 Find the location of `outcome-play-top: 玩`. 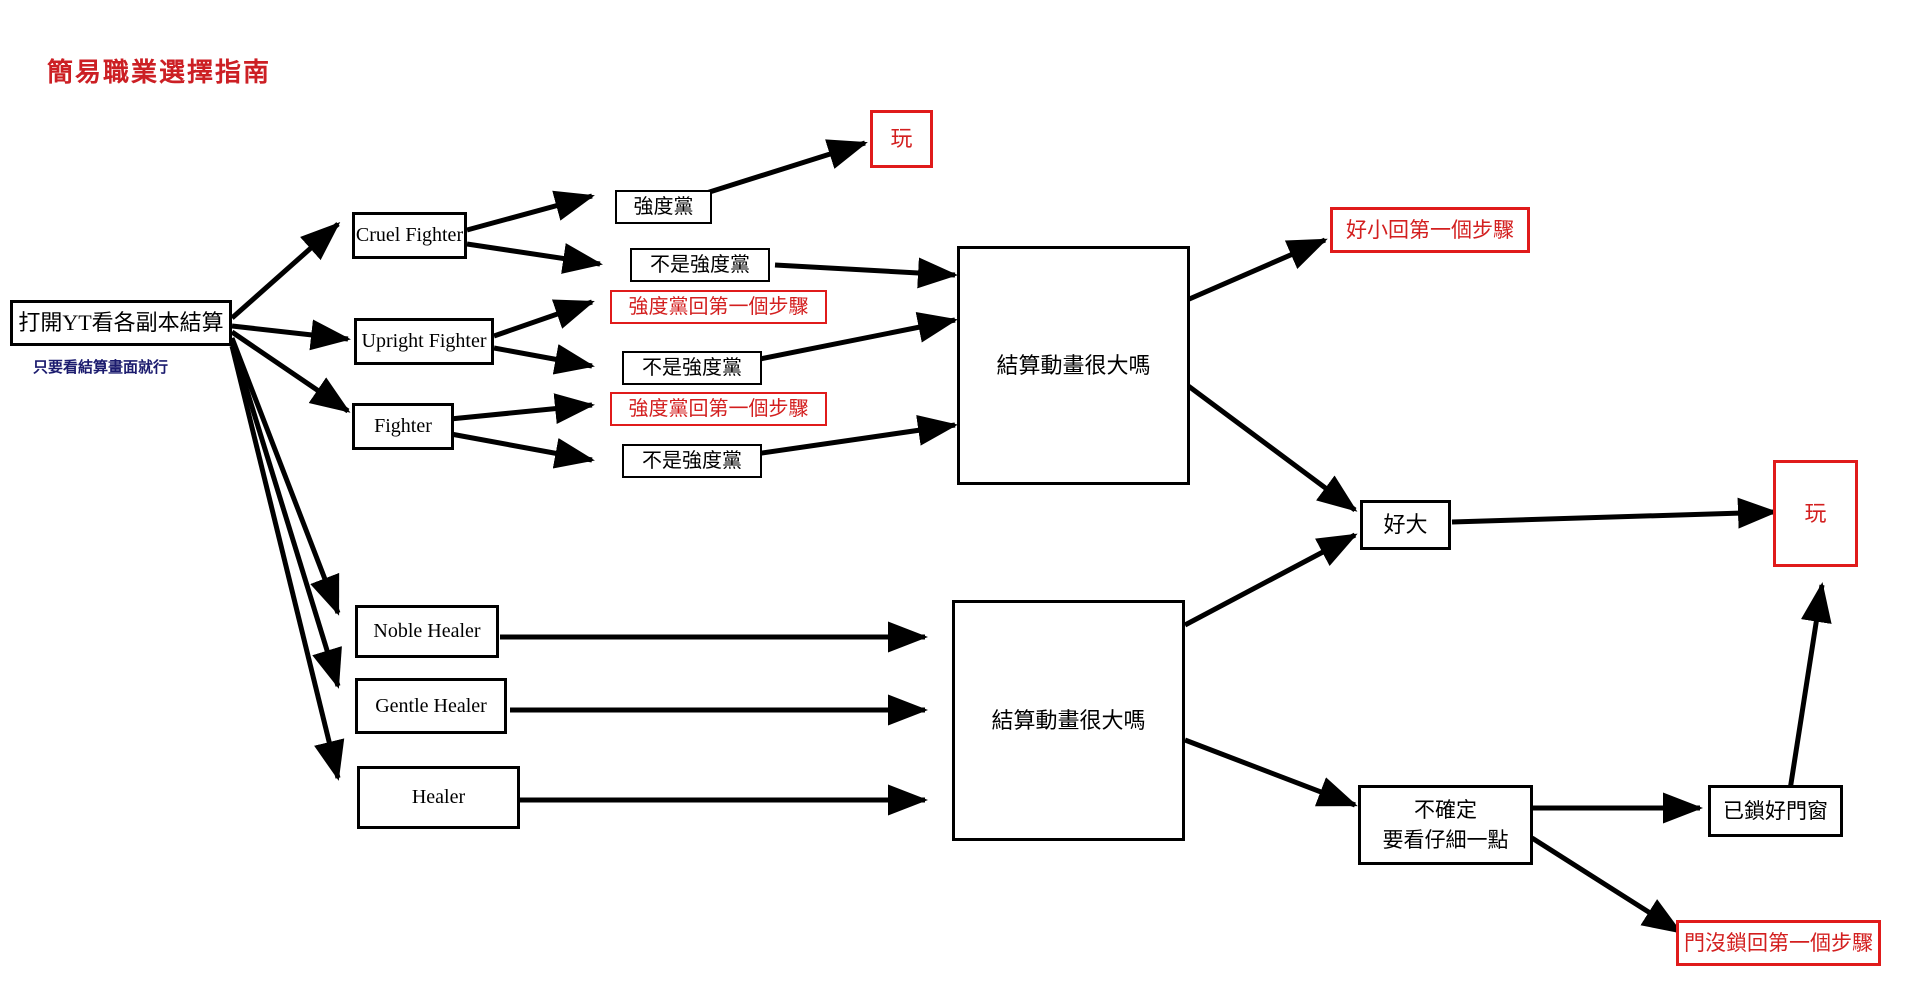

outcome-play-top: 玩 is located at coordinates (901, 139).